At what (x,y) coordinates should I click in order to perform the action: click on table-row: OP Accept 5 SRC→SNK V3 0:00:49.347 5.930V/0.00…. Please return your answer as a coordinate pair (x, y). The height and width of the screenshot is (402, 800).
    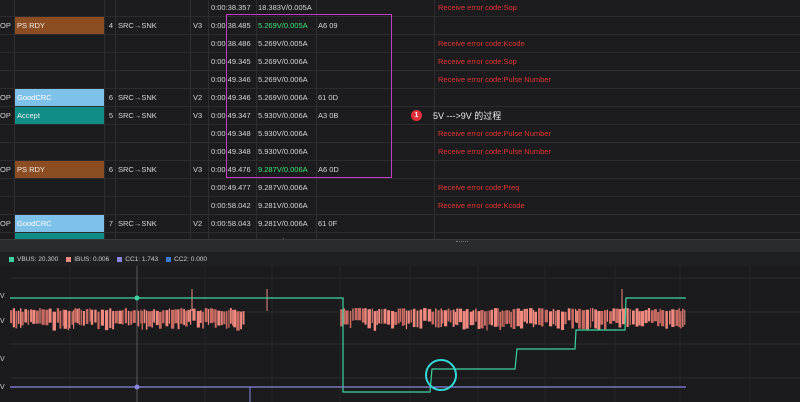
    Looking at the image, I should click on (400, 116).